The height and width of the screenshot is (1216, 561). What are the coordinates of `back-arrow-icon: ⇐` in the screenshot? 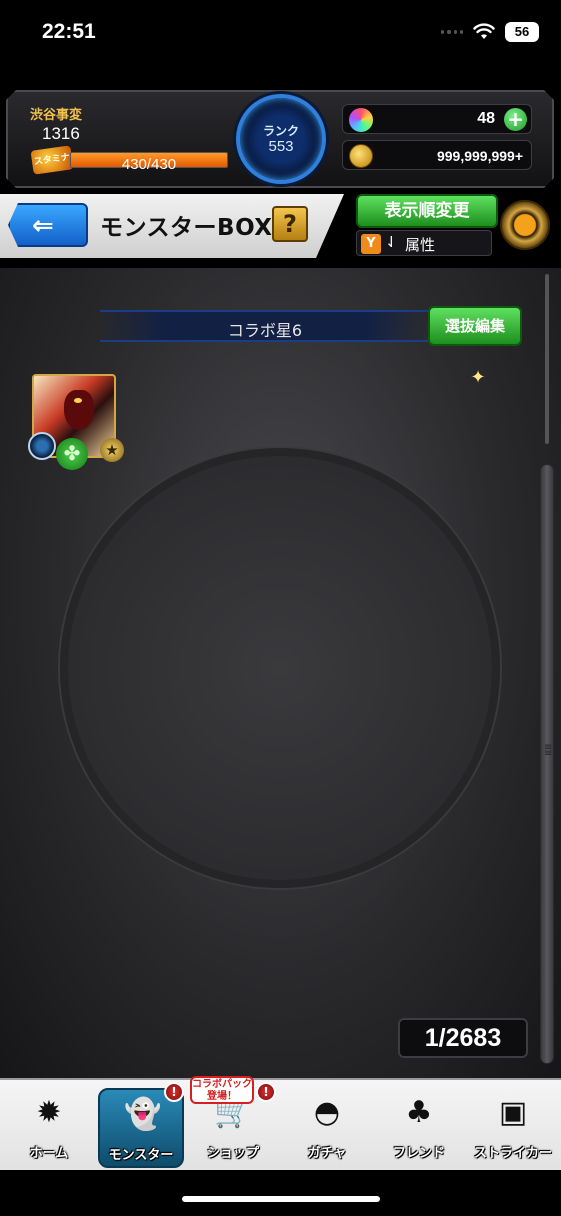 It's located at (43, 226).